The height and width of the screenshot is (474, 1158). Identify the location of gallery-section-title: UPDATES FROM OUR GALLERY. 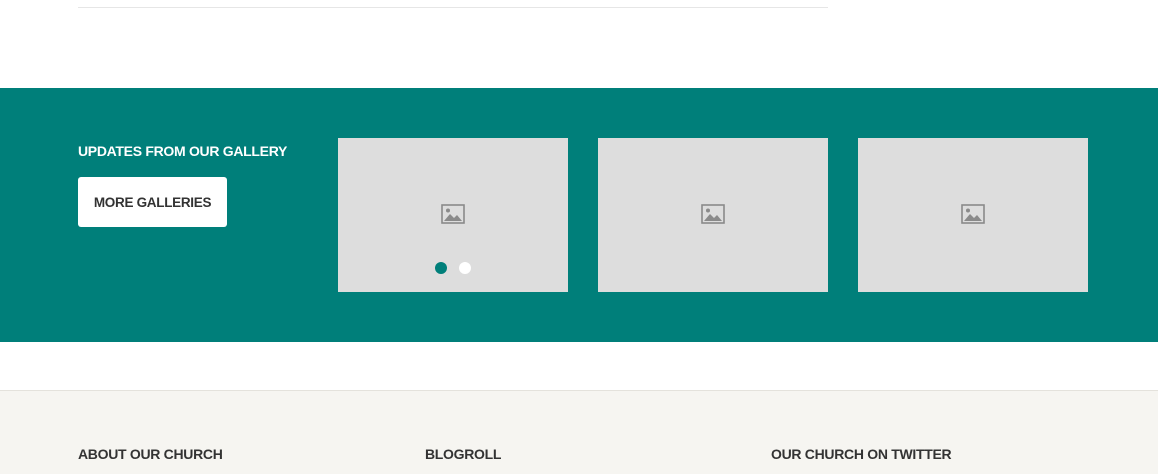
(183, 151).